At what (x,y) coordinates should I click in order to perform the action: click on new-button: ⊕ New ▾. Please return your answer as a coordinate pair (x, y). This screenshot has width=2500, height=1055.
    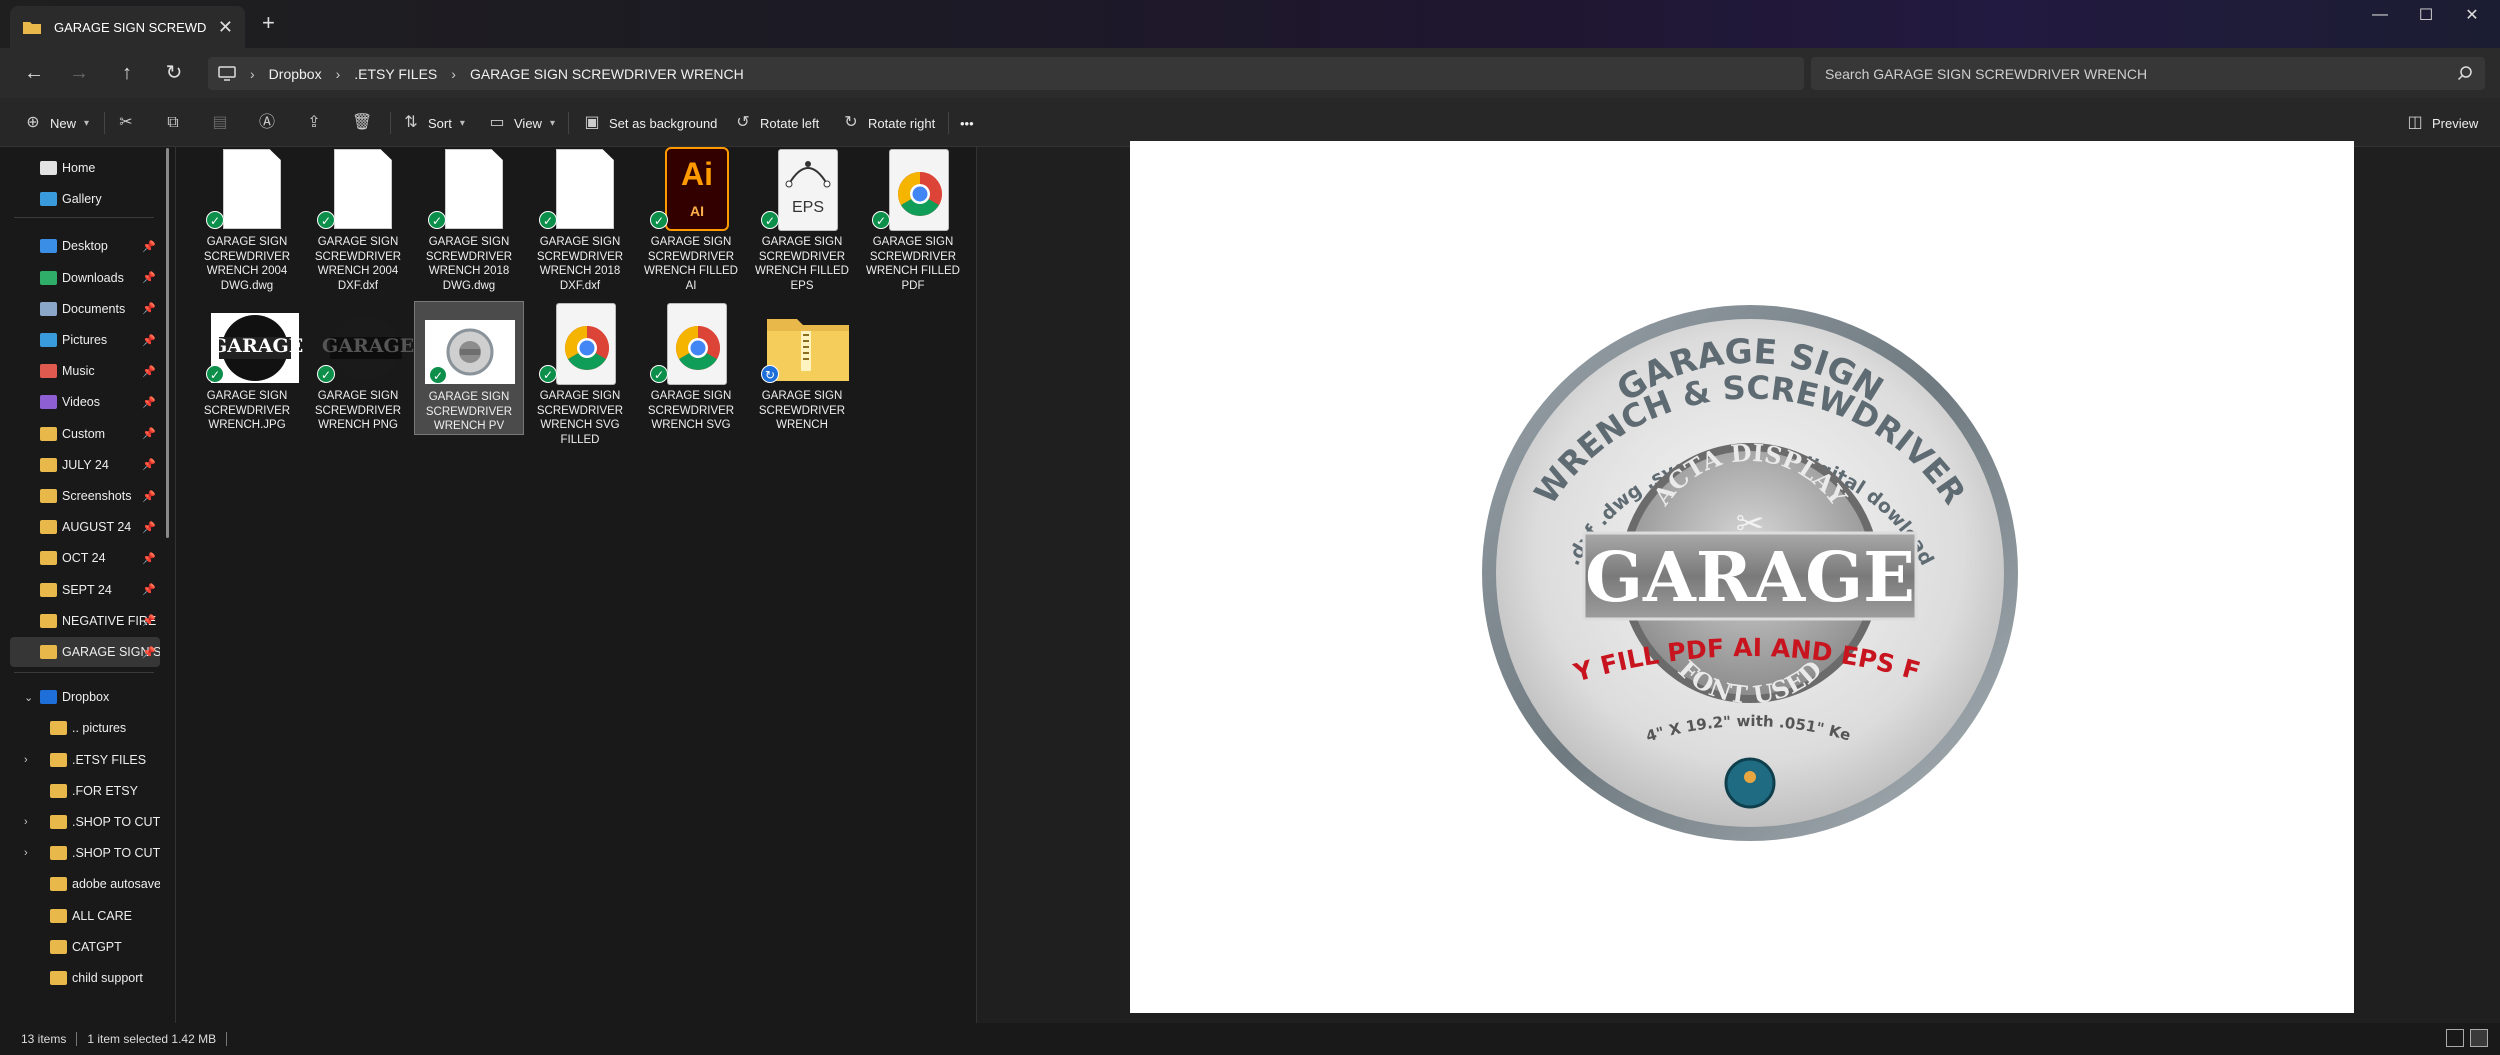
    Looking at the image, I should click on (56, 123).